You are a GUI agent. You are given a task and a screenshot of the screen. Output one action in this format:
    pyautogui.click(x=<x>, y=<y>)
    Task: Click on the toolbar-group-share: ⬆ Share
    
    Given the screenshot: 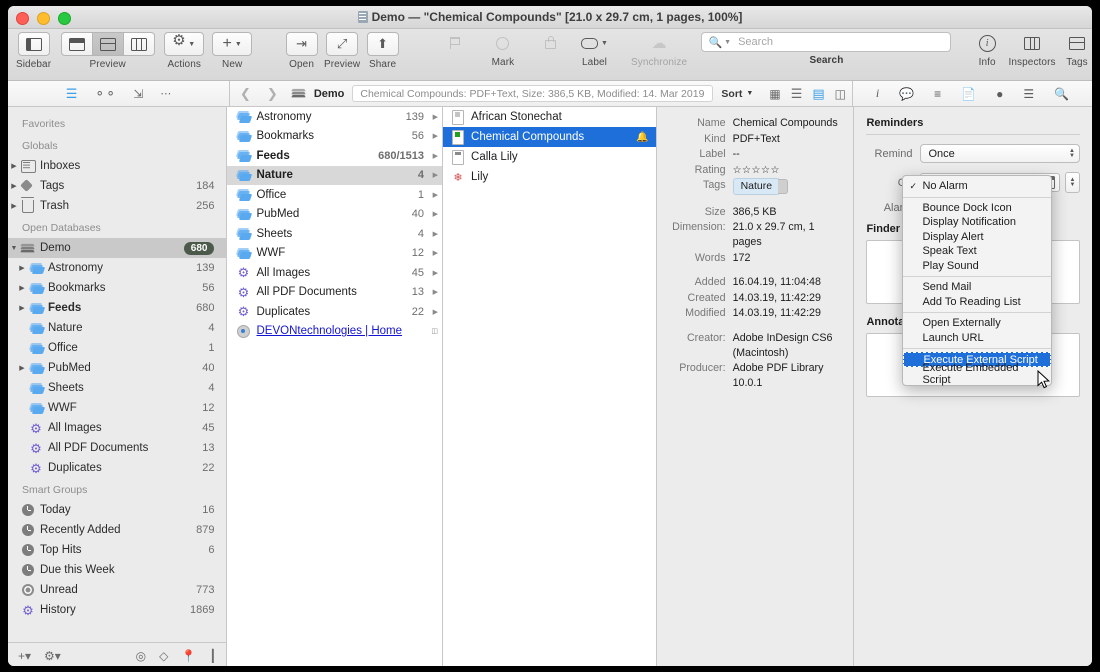 What is the action you would take?
    pyautogui.click(x=382, y=51)
    